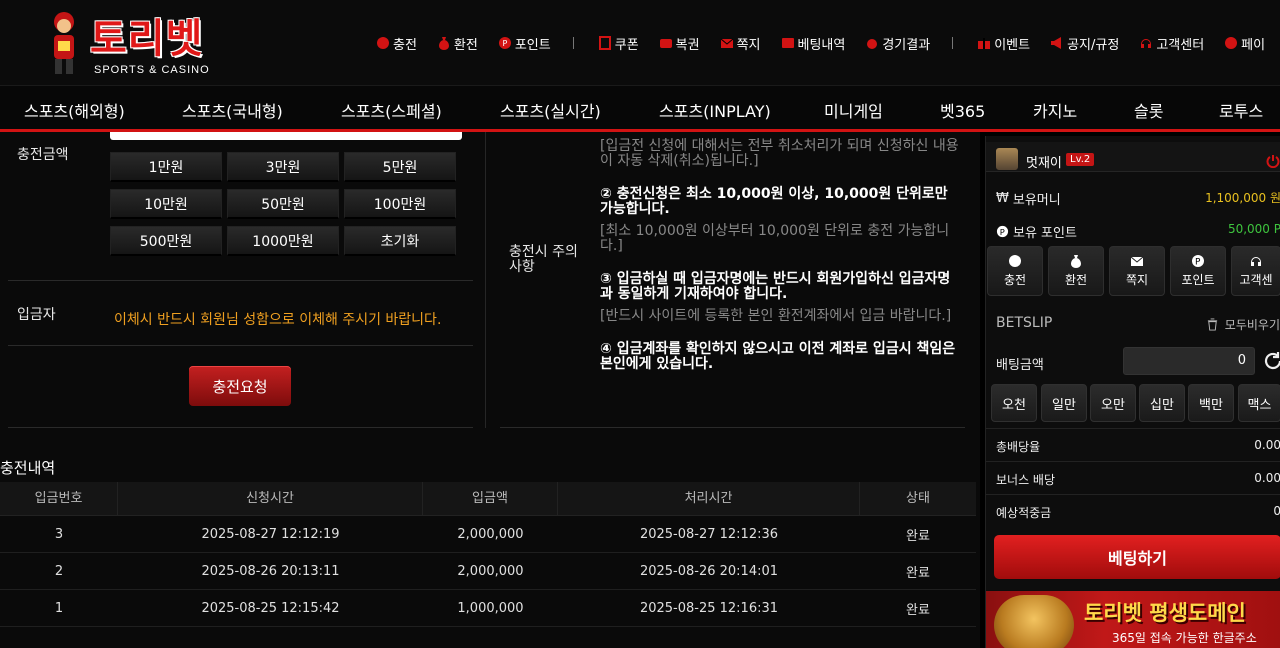  I want to click on cell-amount: 2,000,000, so click(490, 571).